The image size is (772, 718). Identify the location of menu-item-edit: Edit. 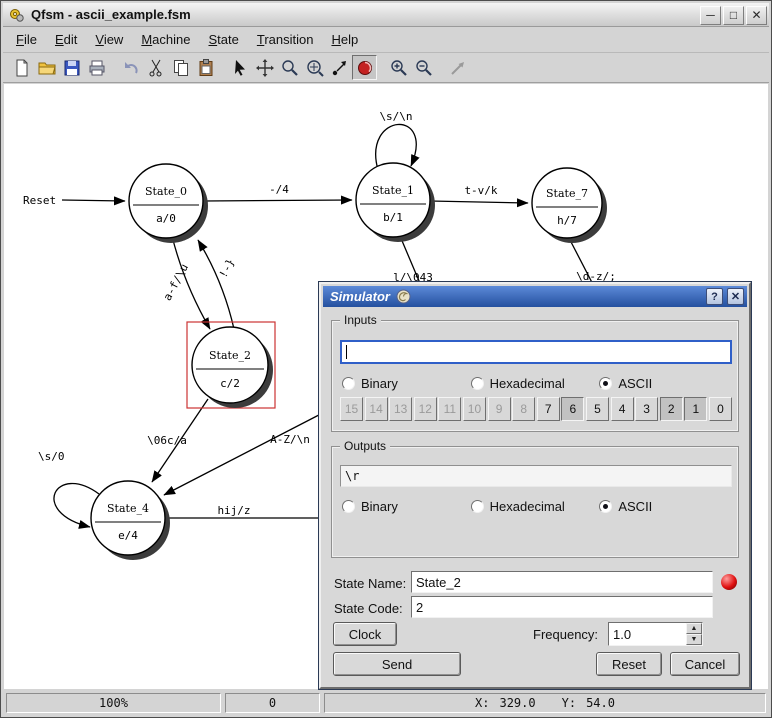
(66, 39).